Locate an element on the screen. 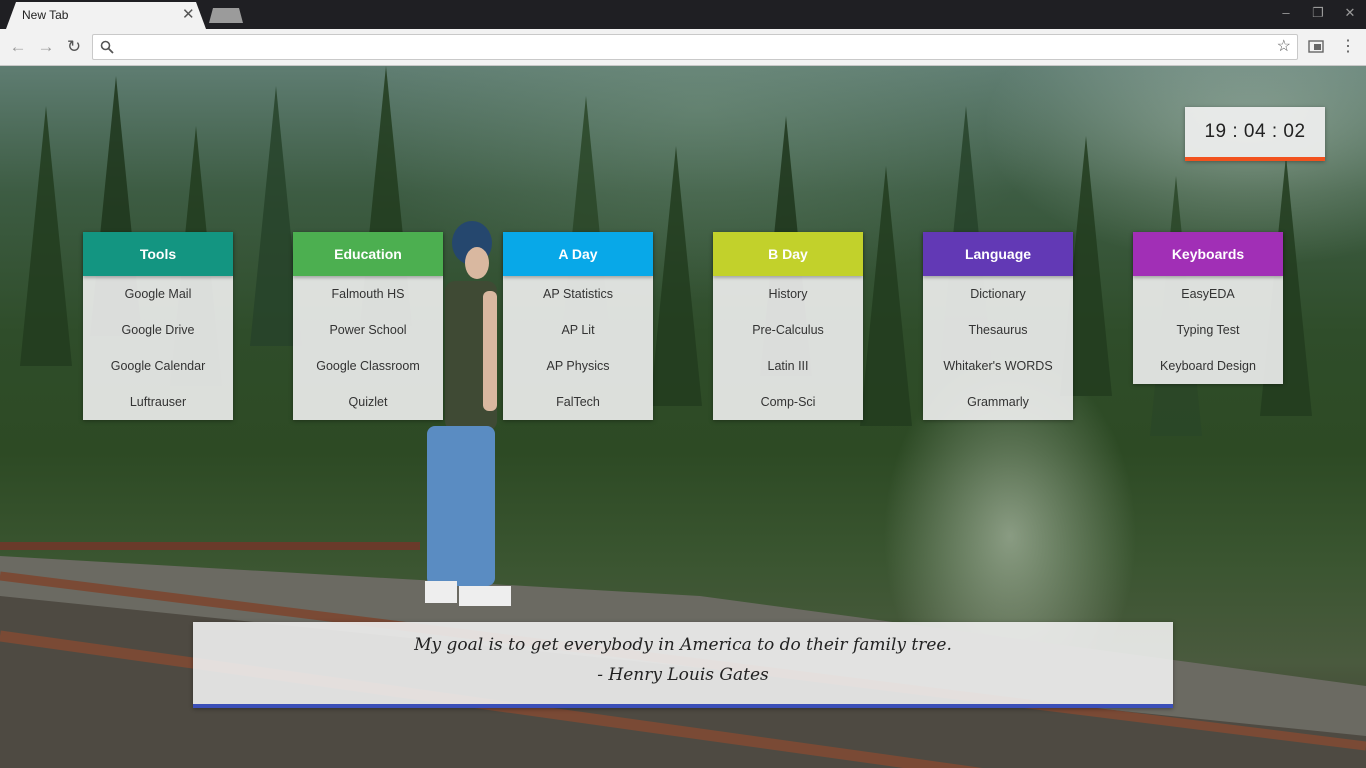 Image resolution: width=1366 pixels, height=768 pixels. link-google-mail: Google Mail is located at coordinates (158, 294).